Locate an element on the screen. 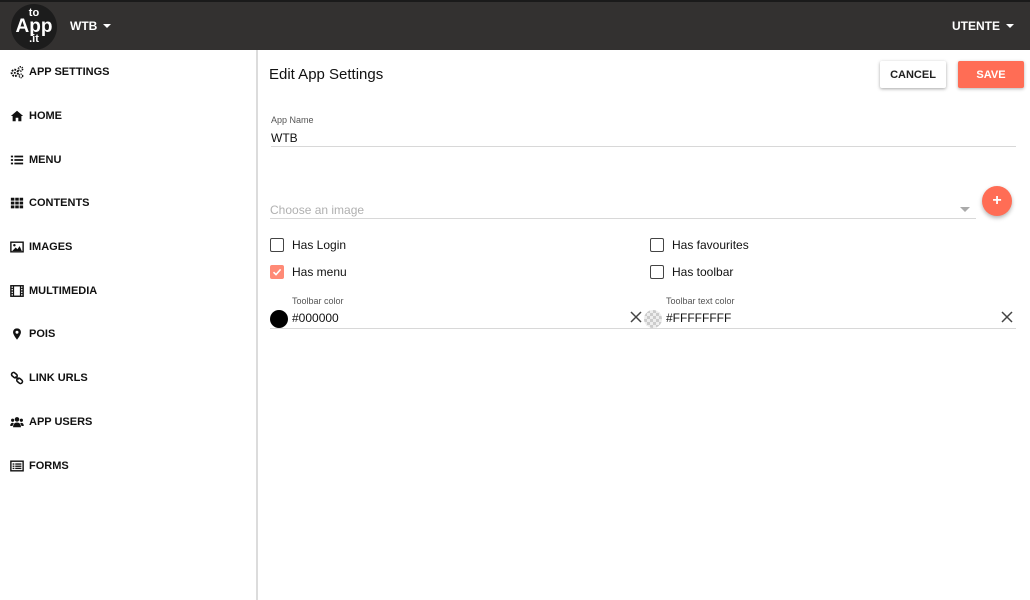 This screenshot has height=600, width=1030. save-button: SAVE is located at coordinates (991, 74).